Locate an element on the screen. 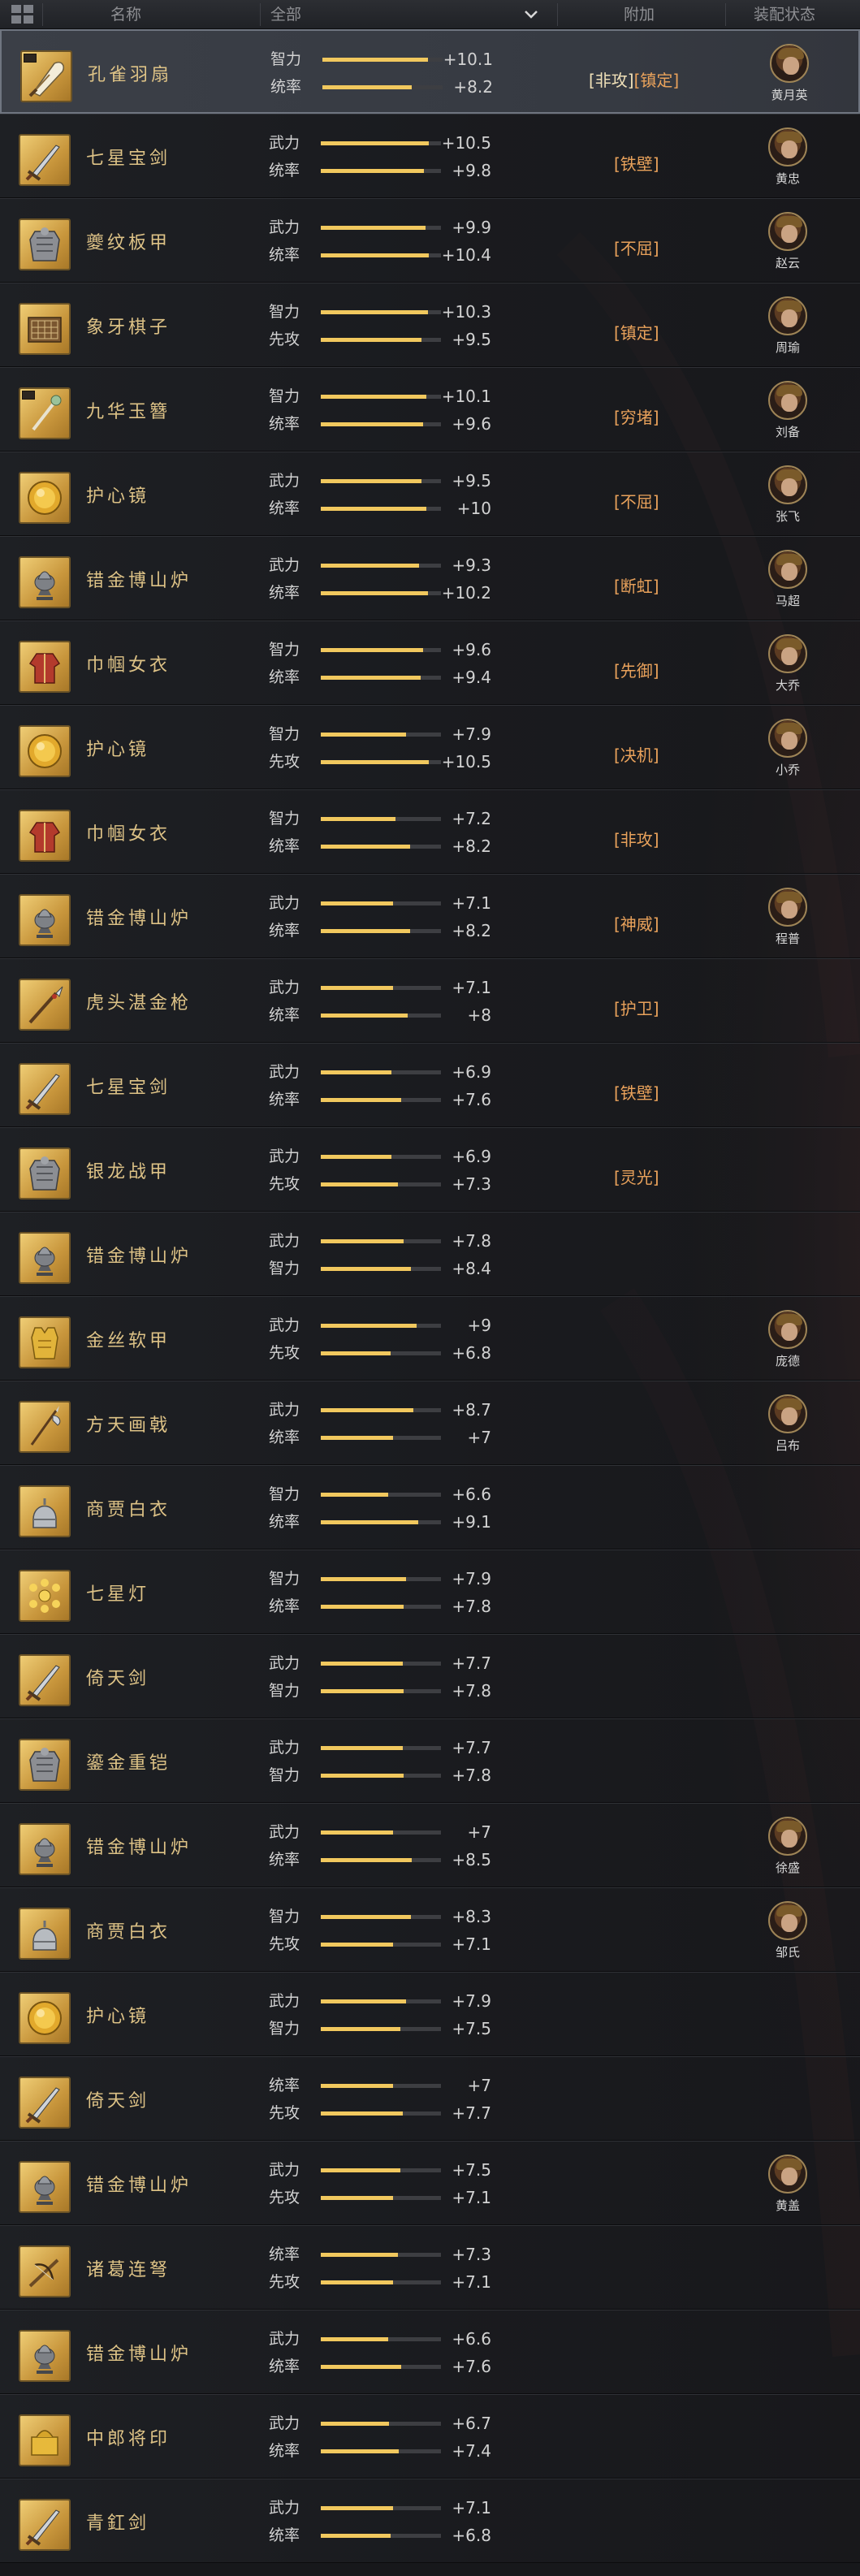  equipment-row: 七星宝剑 武力 +6.9 统率 +7.6 [铁壁] is located at coordinates (430, 1085).